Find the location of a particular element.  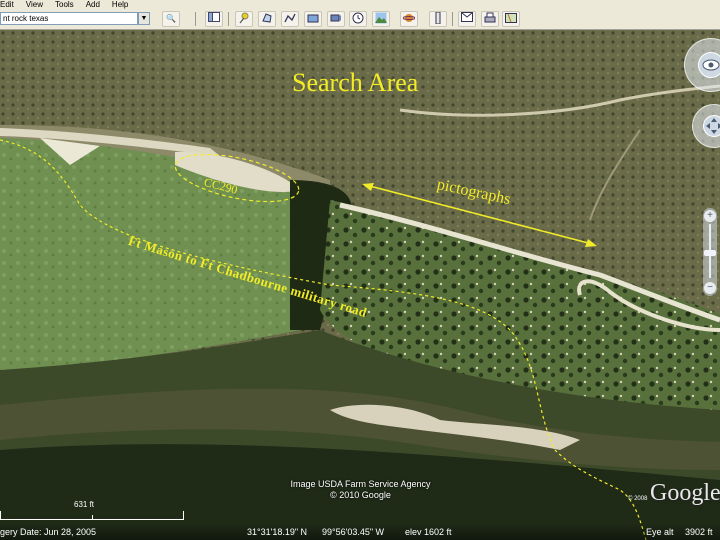

move-arrows-icon is located at coordinates (713, 126).